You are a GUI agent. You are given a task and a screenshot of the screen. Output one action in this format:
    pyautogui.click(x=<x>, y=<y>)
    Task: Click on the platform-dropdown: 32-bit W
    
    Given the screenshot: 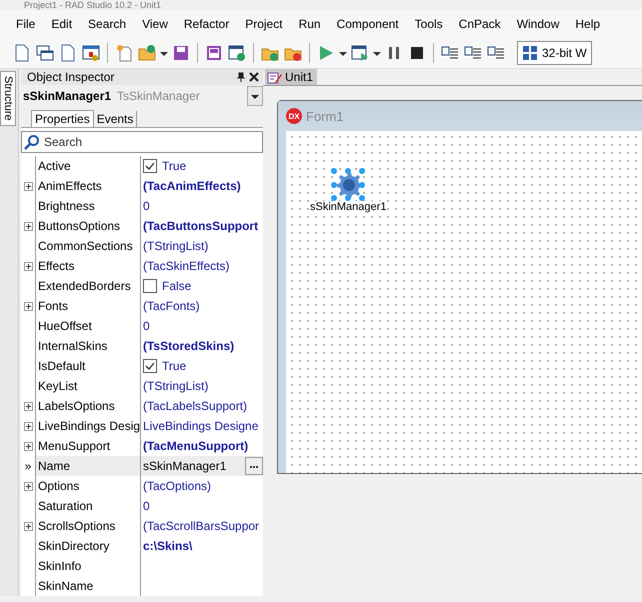 What is the action you would take?
    pyautogui.click(x=554, y=53)
    